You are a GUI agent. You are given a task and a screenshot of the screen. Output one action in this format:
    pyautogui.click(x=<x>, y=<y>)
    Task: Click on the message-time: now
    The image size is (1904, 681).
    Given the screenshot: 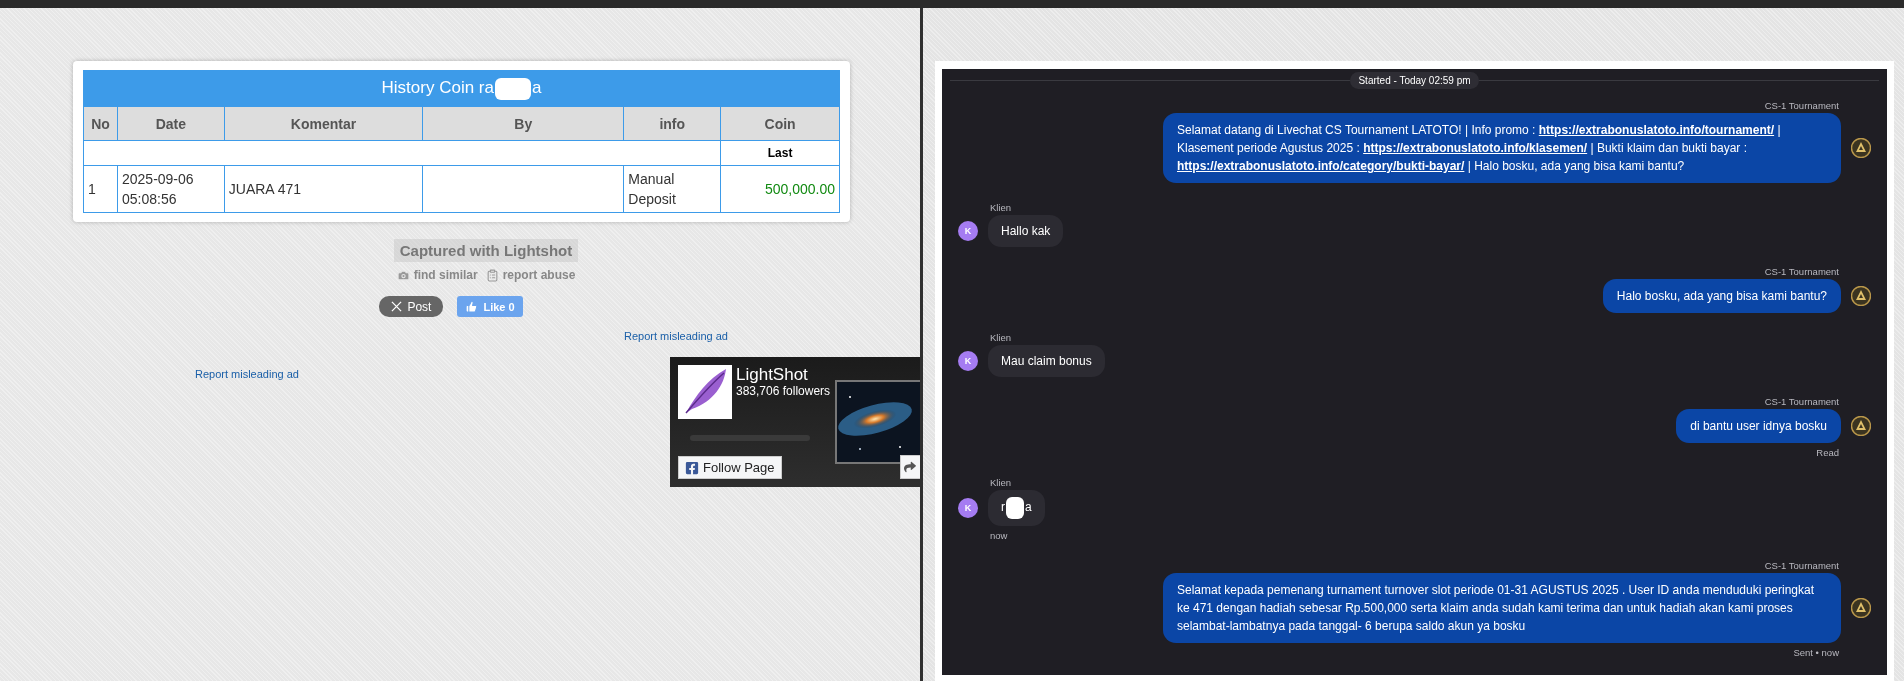 What is the action you would take?
    pyautogui.click(x=999, y=535)
    